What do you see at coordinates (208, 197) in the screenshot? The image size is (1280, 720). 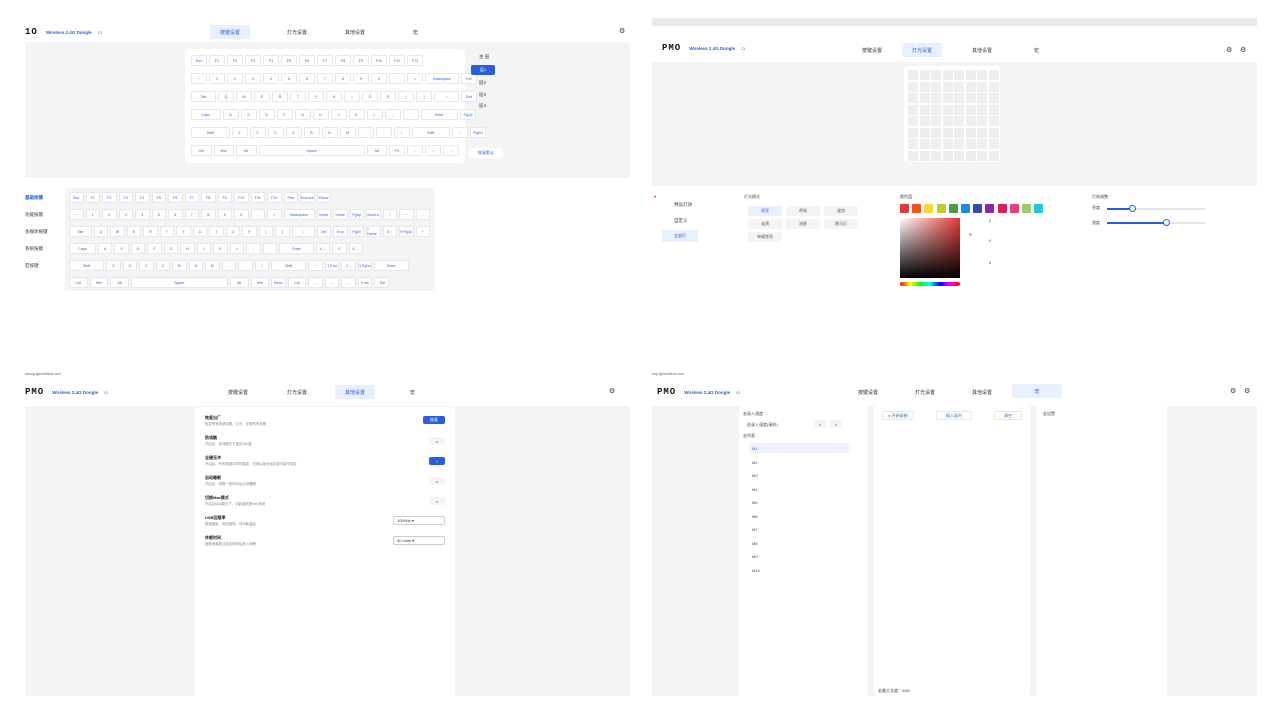 I see `key: F8` at bounding box center [208, 197].